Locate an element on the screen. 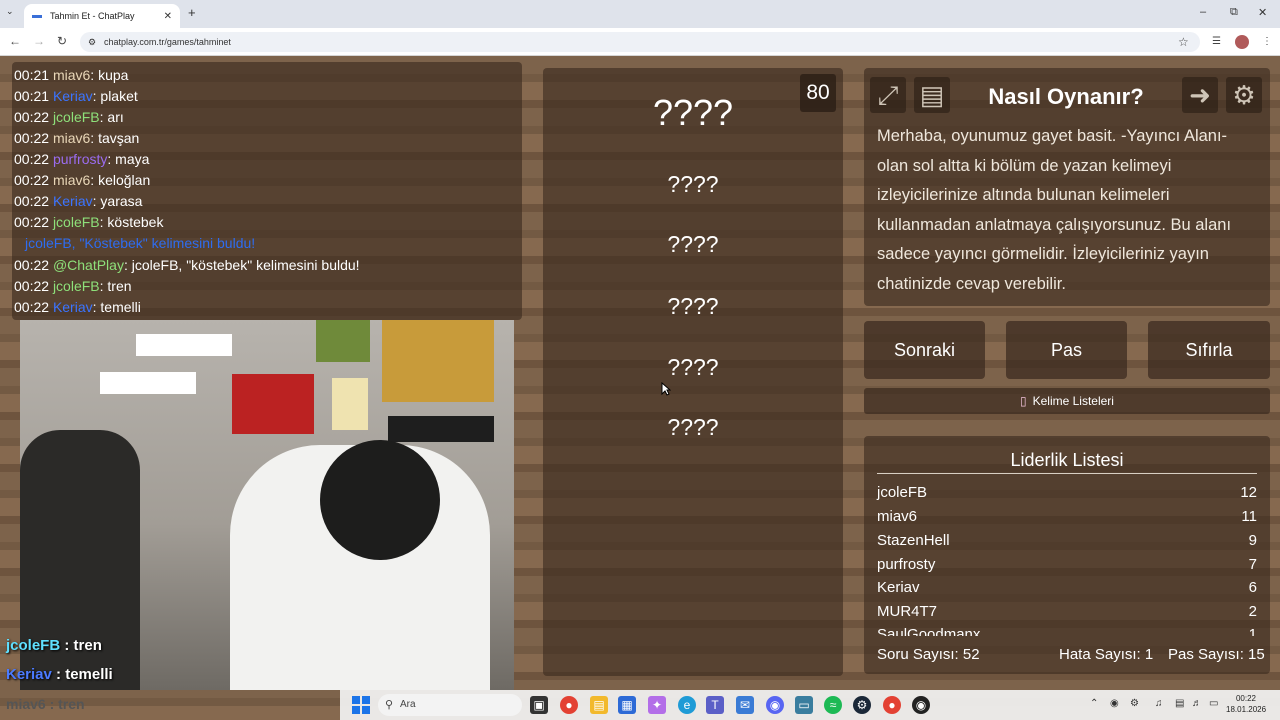 The width and height of the screenshot is (1280, 720). secret-word: ???? is located at coordinates (693, 112).